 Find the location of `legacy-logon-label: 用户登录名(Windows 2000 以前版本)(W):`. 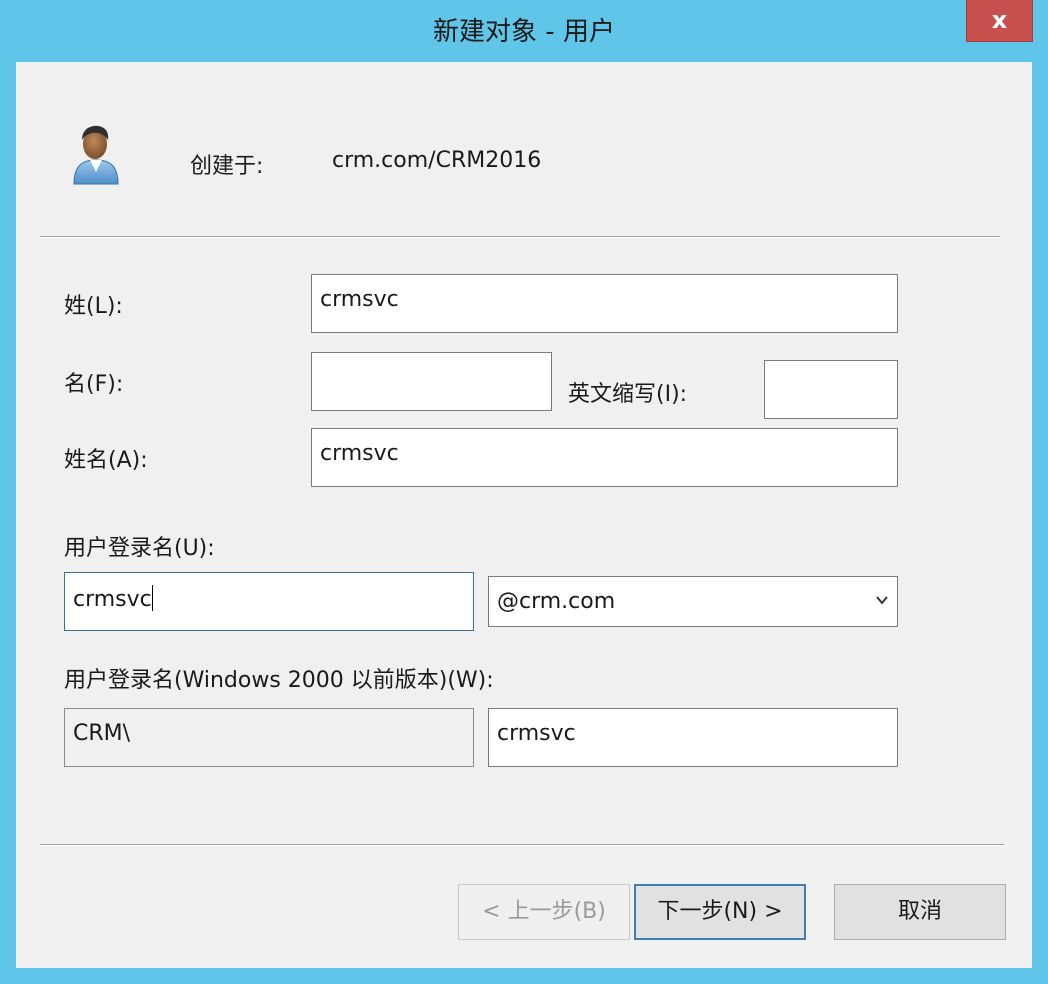

legacy-logon-label: 用户登录名(Windows 2000 以前版本)(W): is located at coordinates (279, 680).